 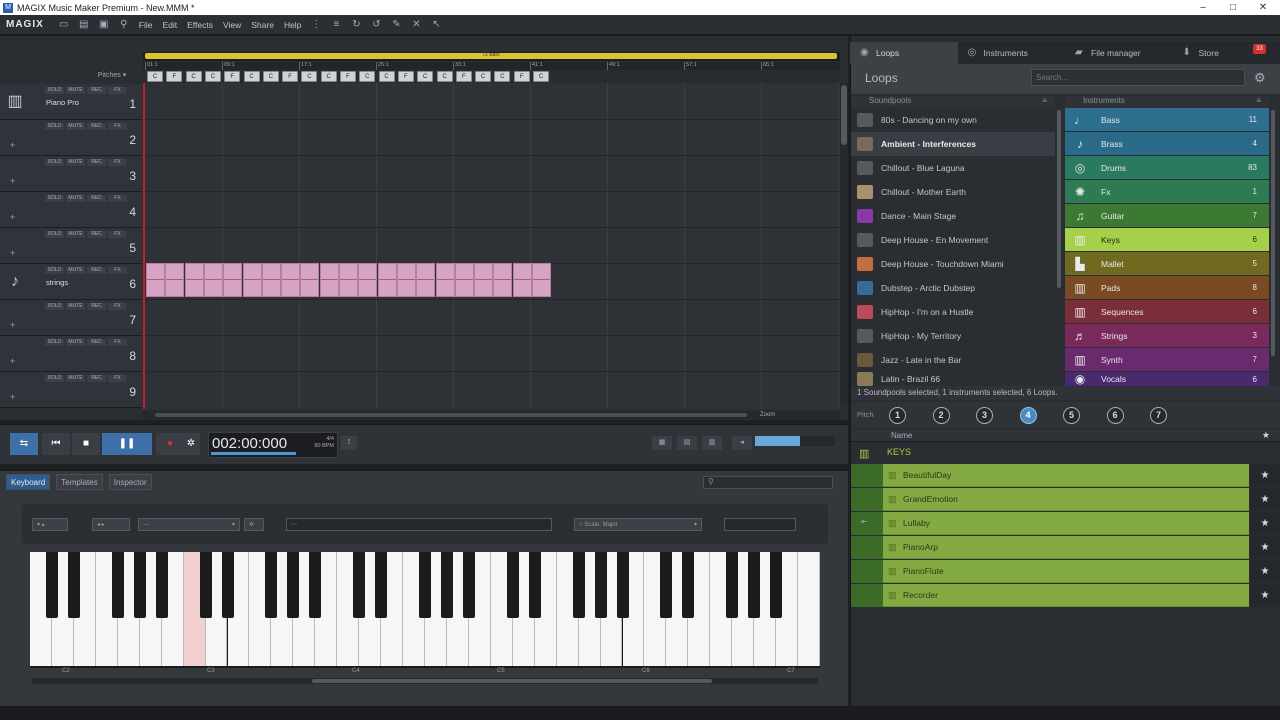 What do you see at coordinates (71, 354) in the screenshot?
I see `track-header: + SOLO MUTE REC FX 8` at bounding box center [71, 354].